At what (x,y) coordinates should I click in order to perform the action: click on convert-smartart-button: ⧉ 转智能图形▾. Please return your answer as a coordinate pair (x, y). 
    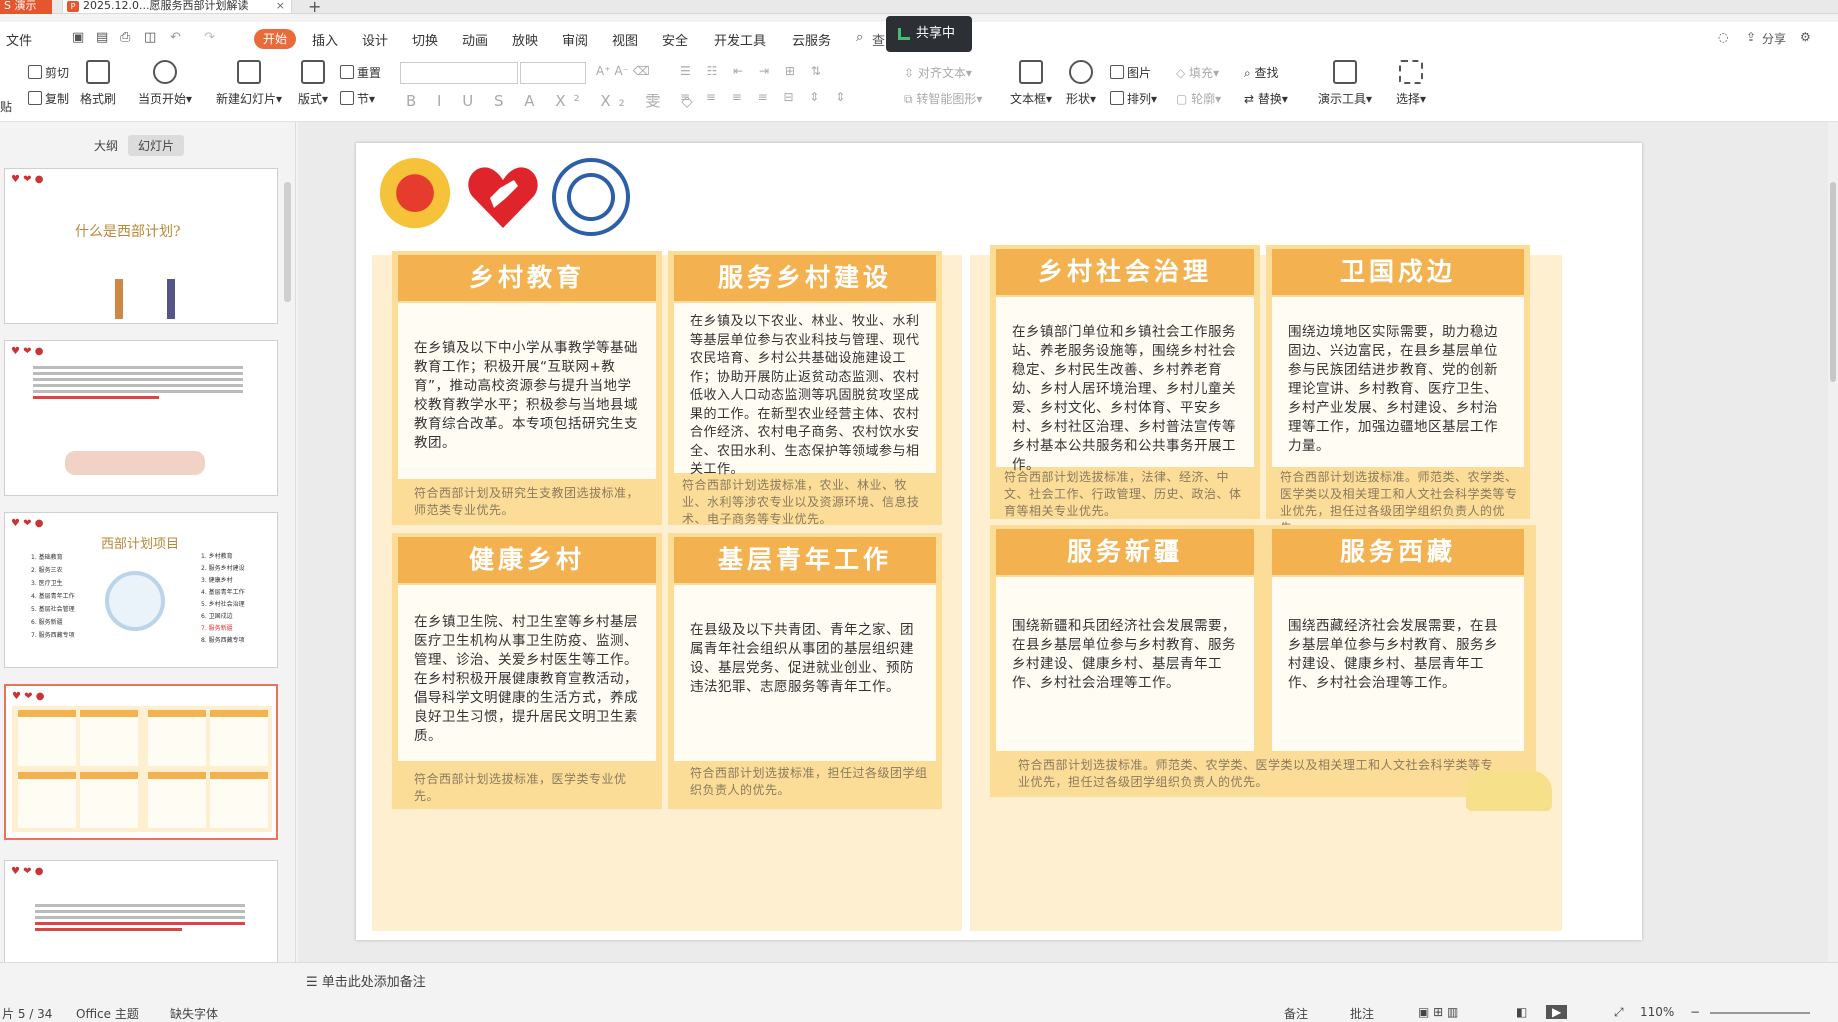
    Looking at the image, I should click on (943, 98).